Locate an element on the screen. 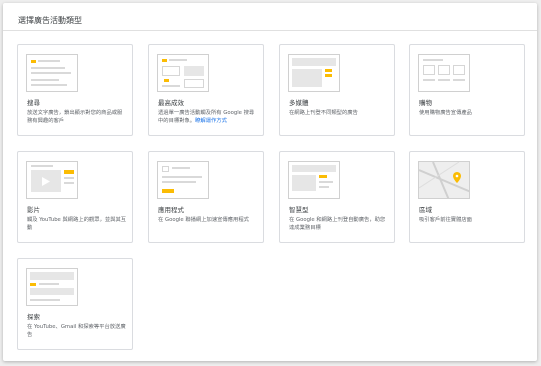 The width and height of the screenshot is (541, 366). campaign-card-title: 探索 is located at coordinates (33, 317).